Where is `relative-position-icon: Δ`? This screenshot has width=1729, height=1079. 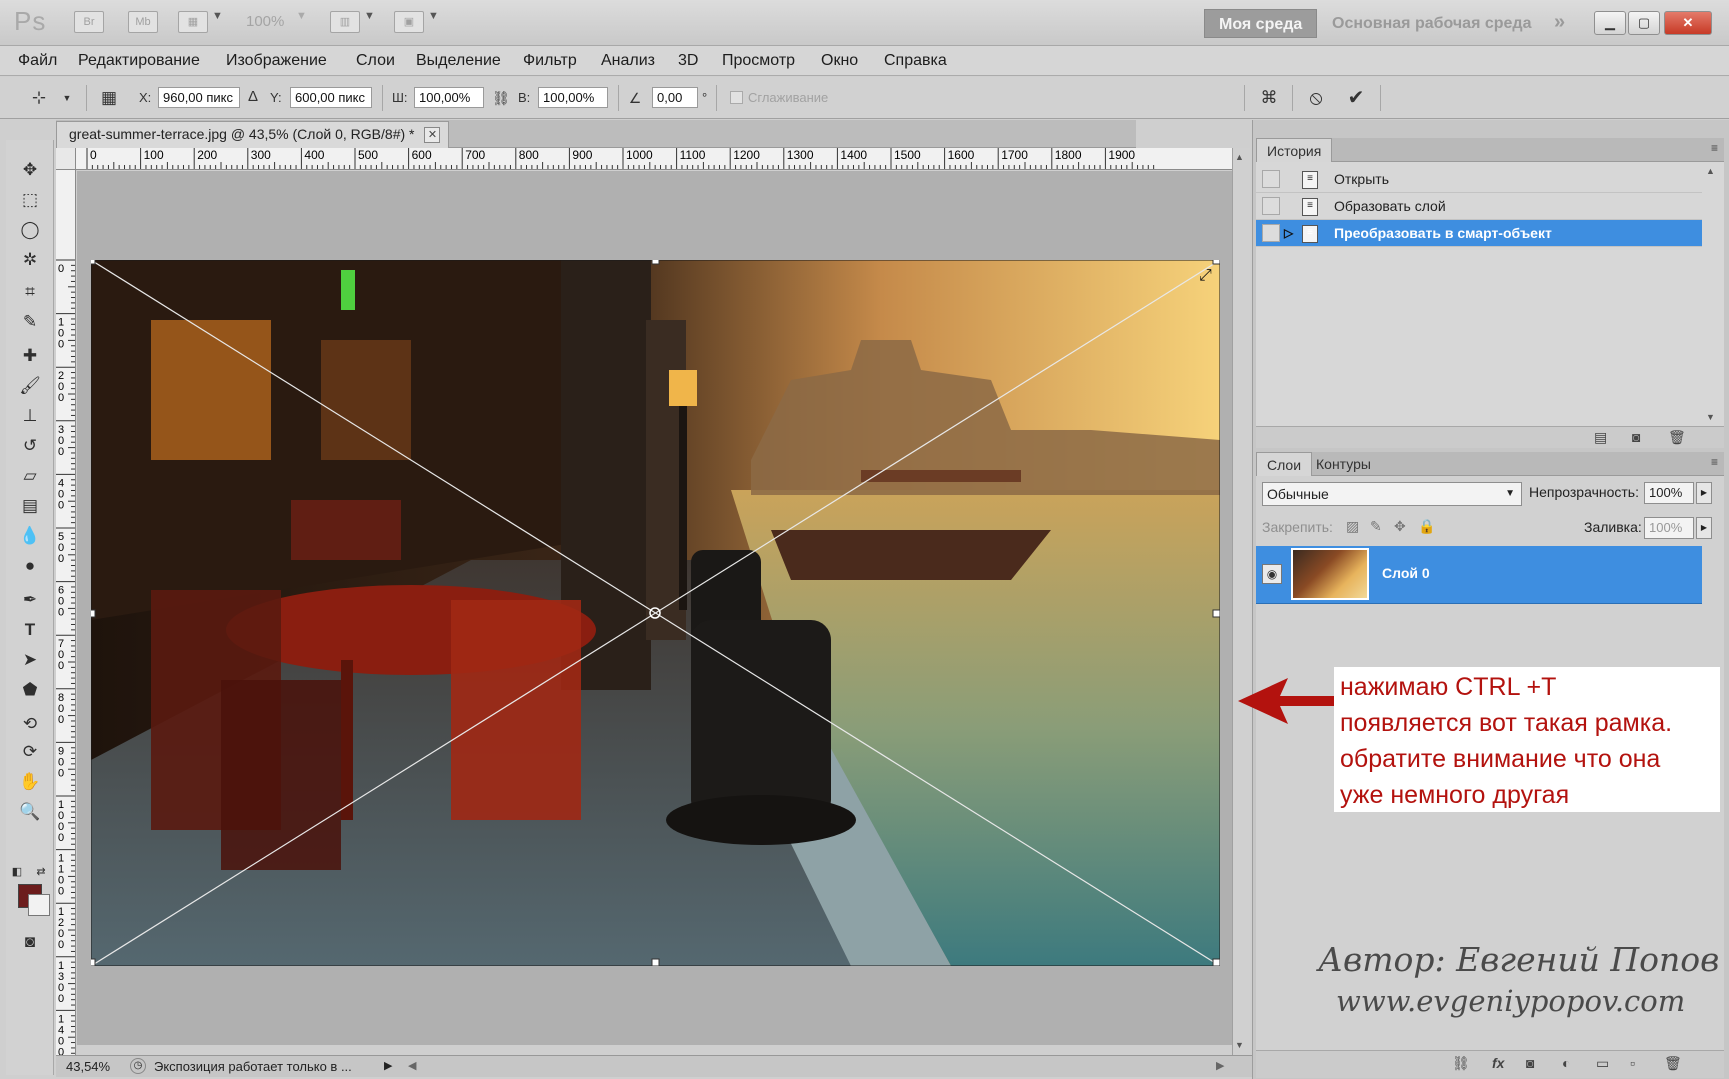
relative-position-icon: Δ is located at coordinates (253, 96).